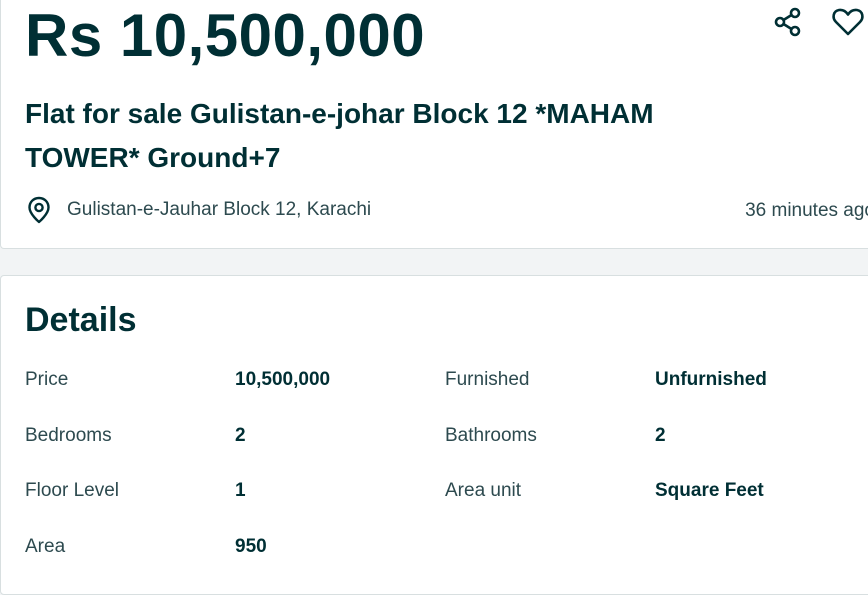 The width and height of the screenshot is (868, 595). I want to click on detail-value-area: 950, so click(251, 546).